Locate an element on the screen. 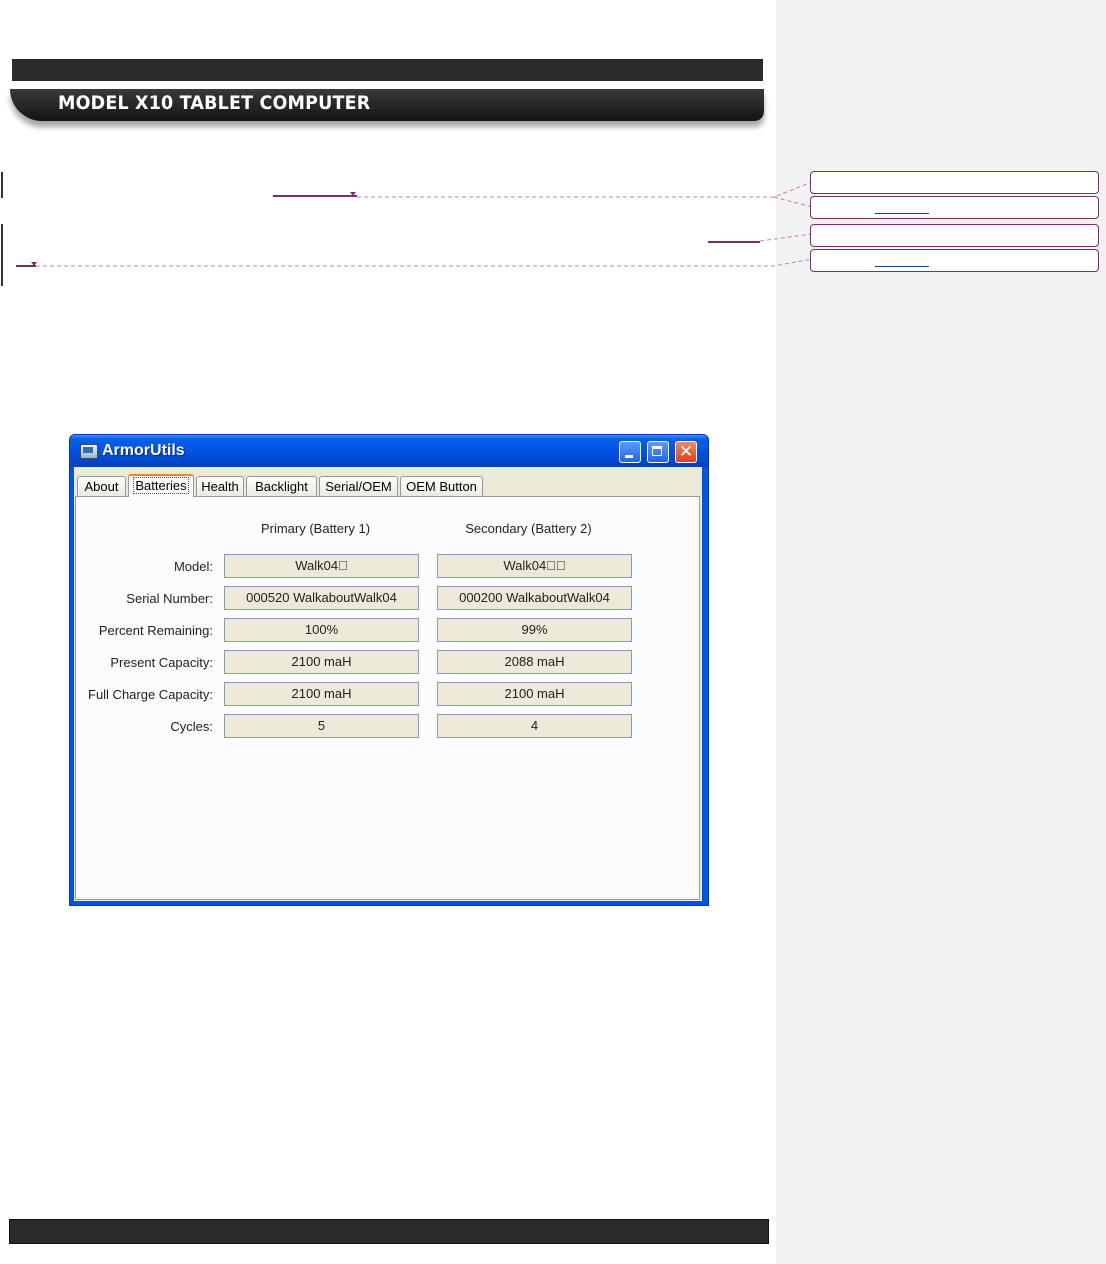 The width and height of the screenshot is (1106, 1264). close-button: ✕ is located at coordinates (686, 452).